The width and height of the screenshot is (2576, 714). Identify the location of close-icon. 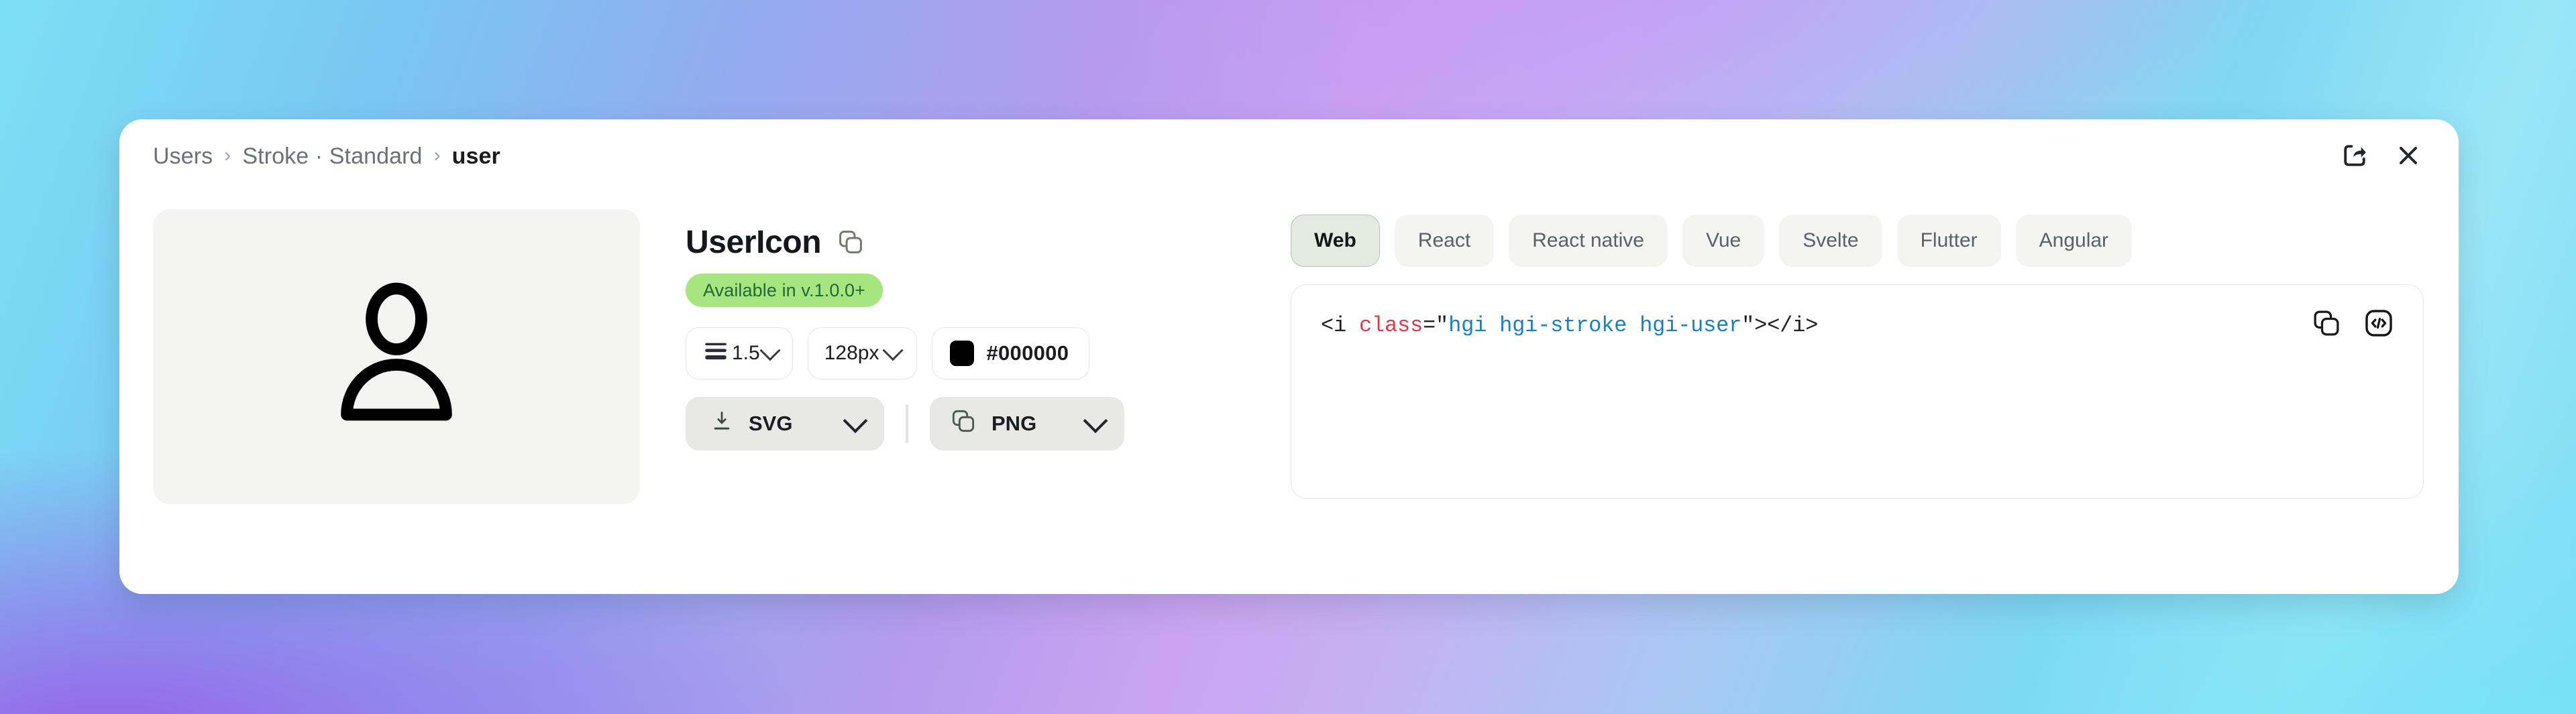
(2408, 156).